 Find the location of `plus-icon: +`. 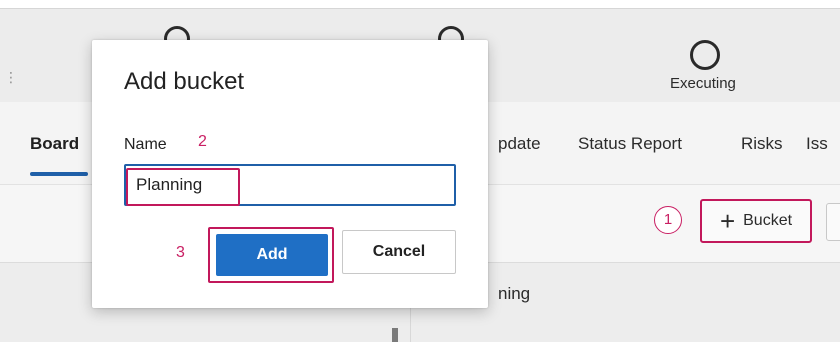

plus-icon: + is located at coordinates (727, 221).